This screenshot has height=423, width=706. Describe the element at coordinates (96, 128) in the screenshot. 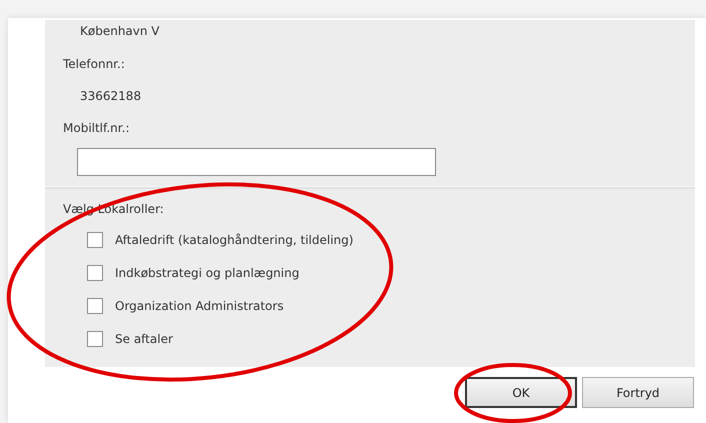

I see `field-label: Mobiltlf.nr.:` at that location.